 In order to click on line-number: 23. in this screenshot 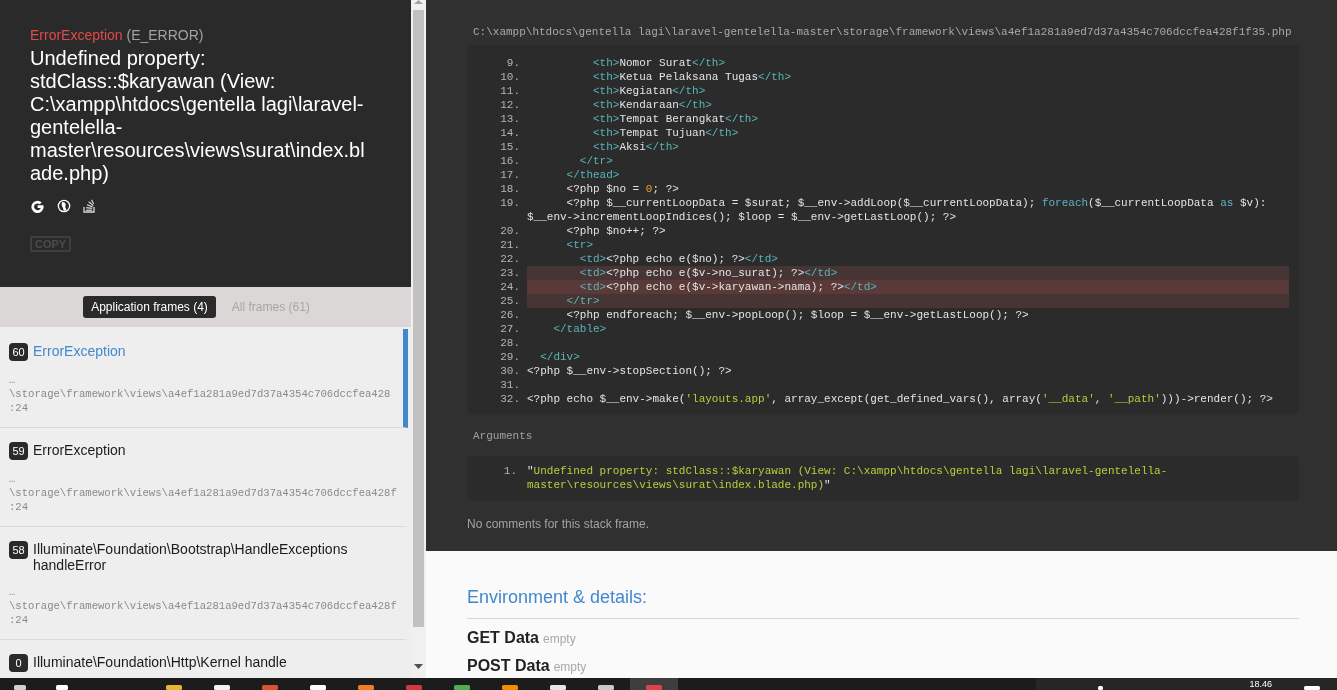, I will do `click(509, 273)`.